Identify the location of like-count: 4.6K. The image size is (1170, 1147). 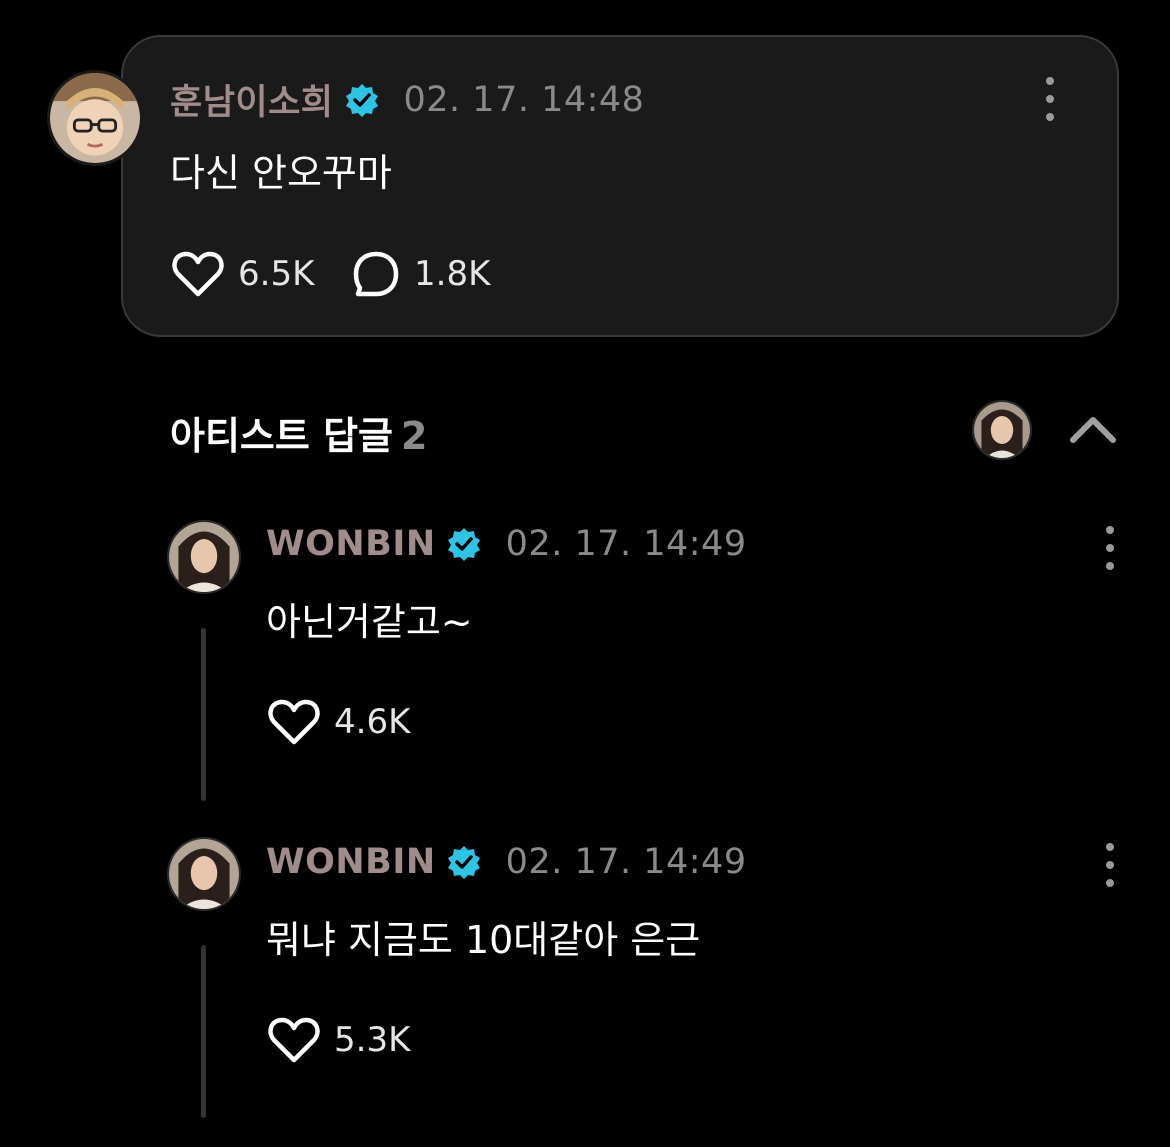
(372, 722).